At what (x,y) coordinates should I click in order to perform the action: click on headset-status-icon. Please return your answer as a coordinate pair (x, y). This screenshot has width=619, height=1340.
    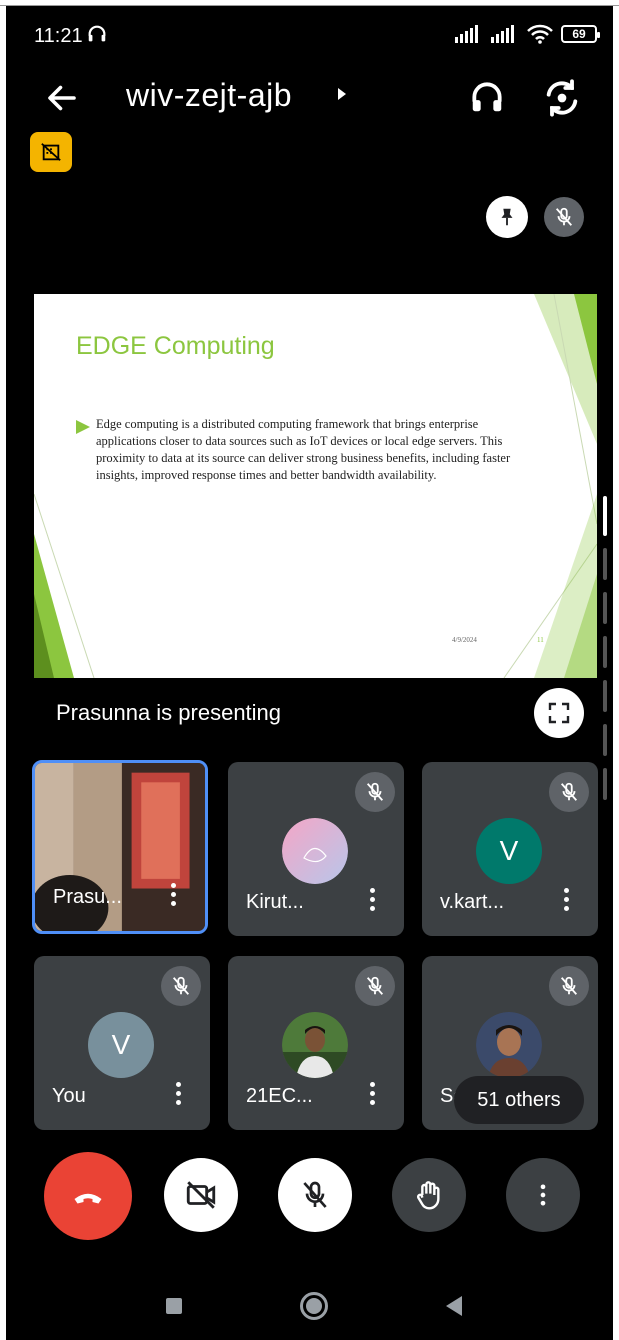
    Looking at the image, I should click on (97, 33).